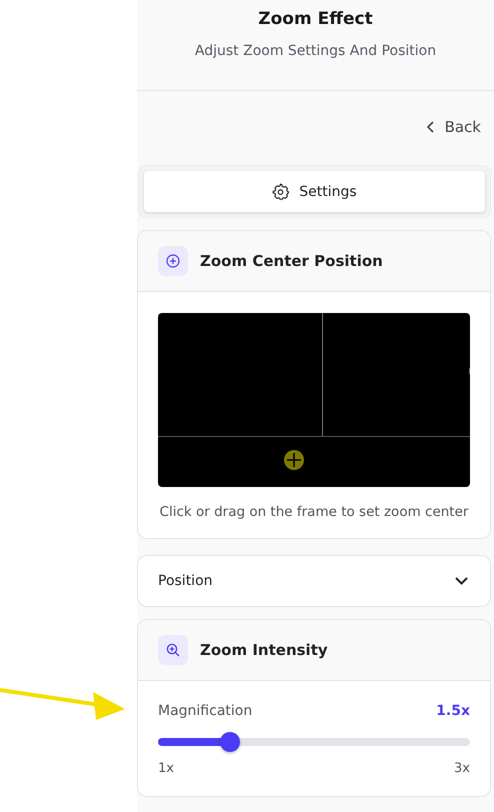  I want to click on magnification-slider, so click(314, 742).